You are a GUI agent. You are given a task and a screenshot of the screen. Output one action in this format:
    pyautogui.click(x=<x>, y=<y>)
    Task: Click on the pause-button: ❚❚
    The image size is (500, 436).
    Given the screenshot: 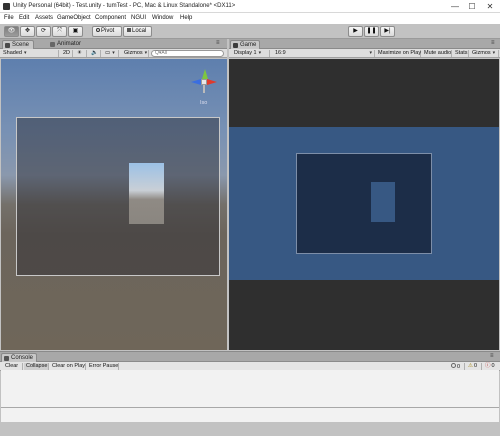 What is the action you would take?
    pyautogui.click(x=371, y=31)
    